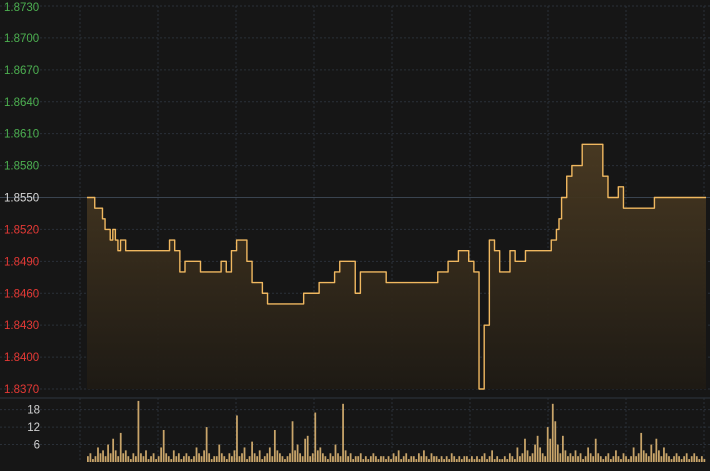  I want to click on volume-tick-label: 6, so click(37, 446).